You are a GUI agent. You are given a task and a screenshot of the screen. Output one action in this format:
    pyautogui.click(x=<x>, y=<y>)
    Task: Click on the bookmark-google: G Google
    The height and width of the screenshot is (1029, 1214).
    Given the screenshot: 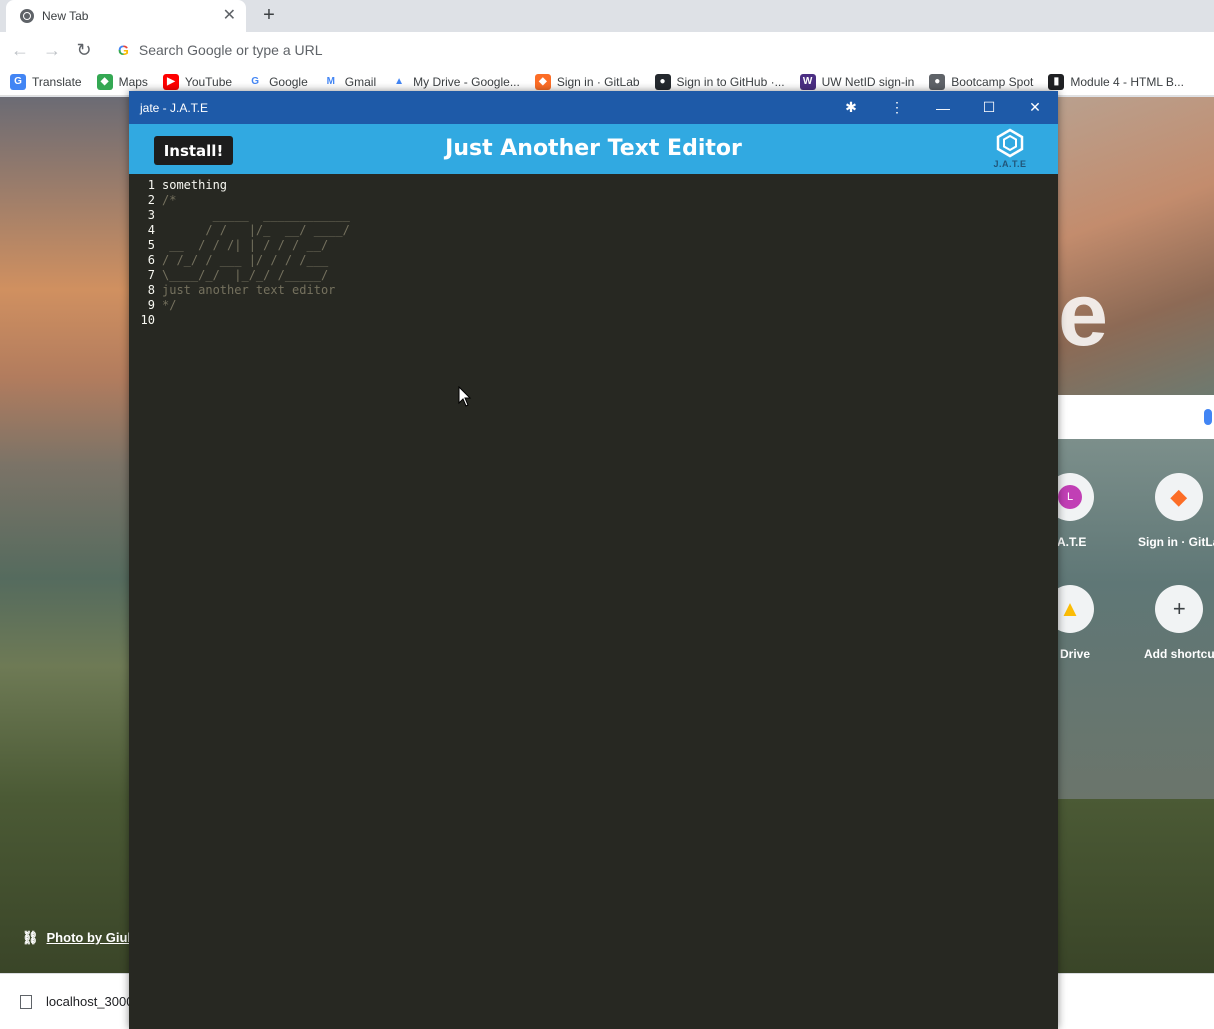 What is the action you would take?
    pyautogui.click(x=277, y=82)
    